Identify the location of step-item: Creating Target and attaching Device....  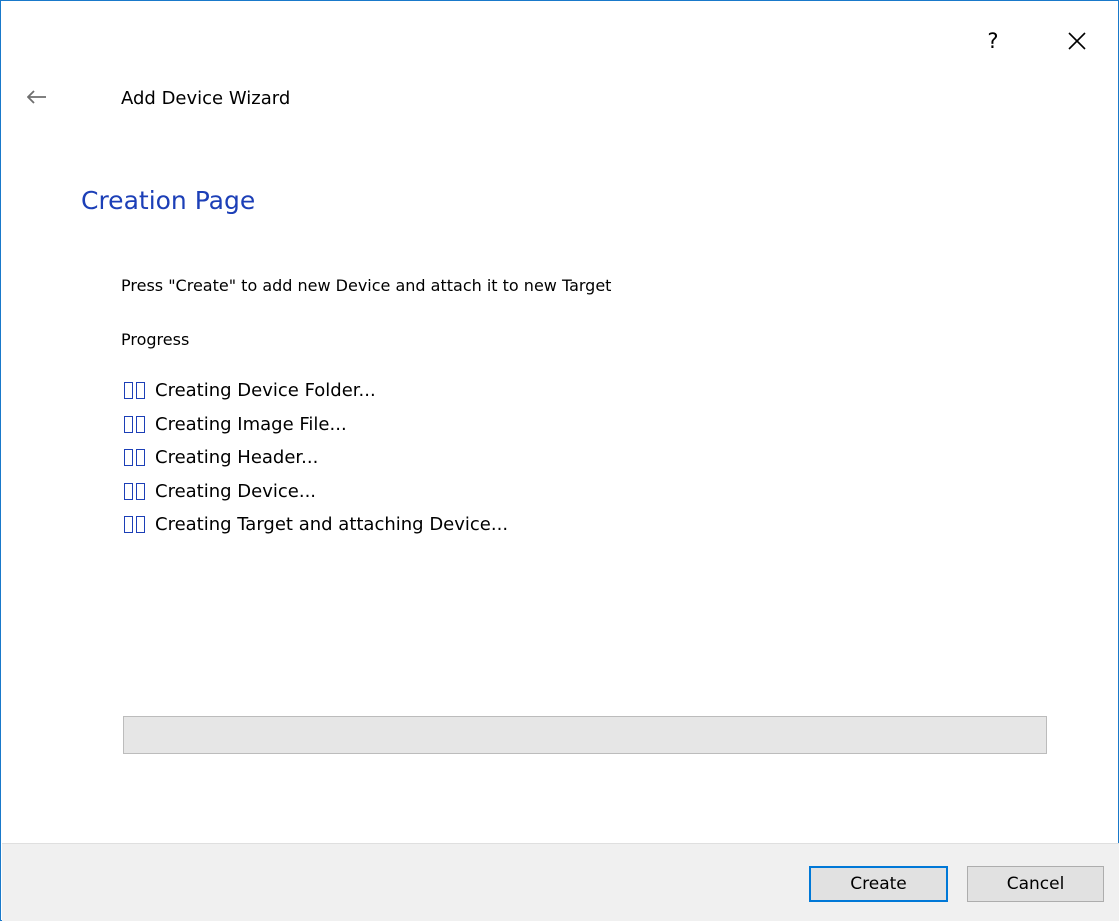
(316, 525).